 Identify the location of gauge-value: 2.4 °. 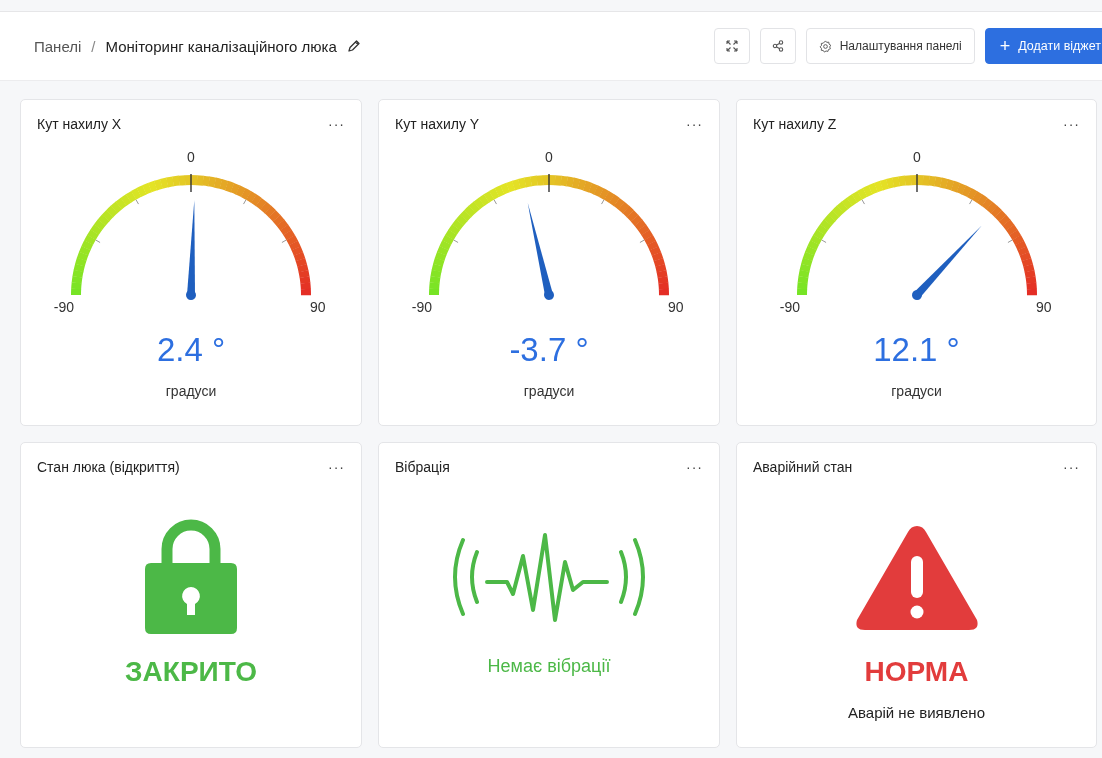
(191, 350).